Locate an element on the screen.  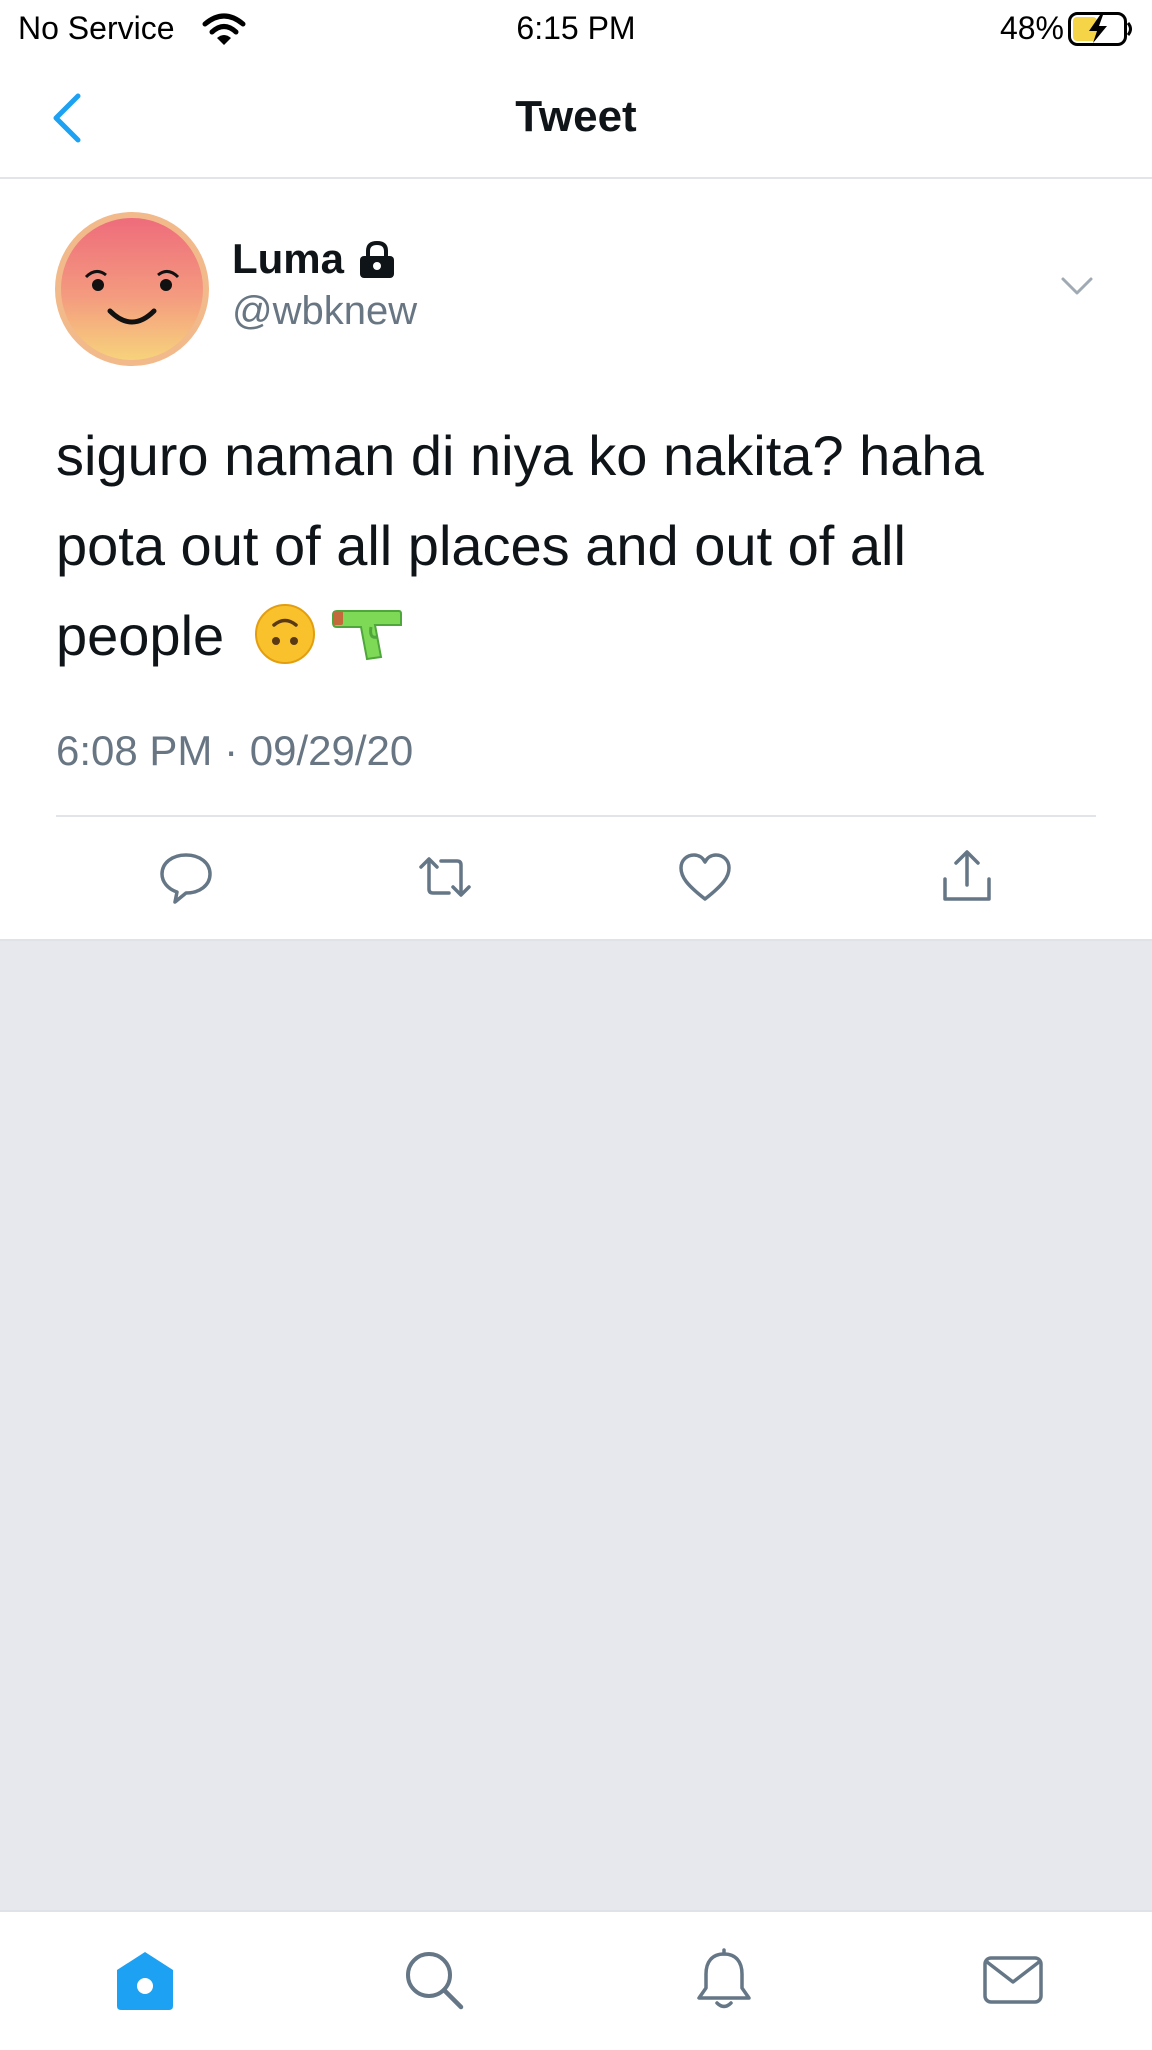
tweet-text-line: people is located at coordinates (576, 636).